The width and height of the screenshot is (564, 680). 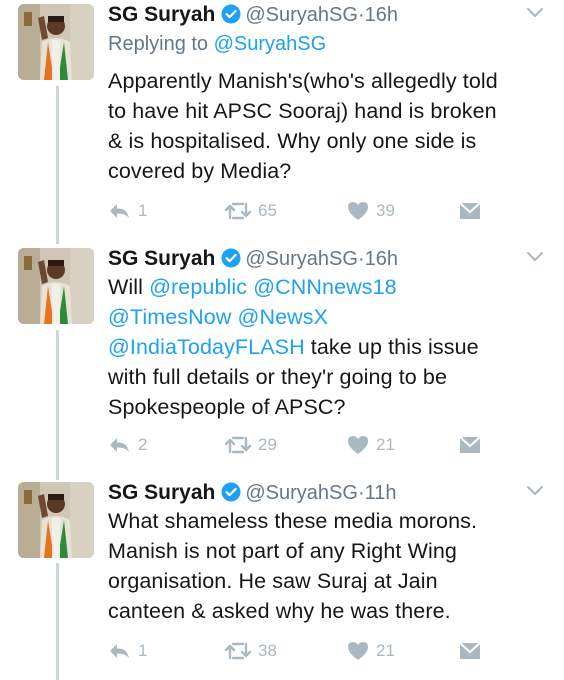 I want to click on tweet-text-line: What shameless these media morons., so click(x=293, y=521).